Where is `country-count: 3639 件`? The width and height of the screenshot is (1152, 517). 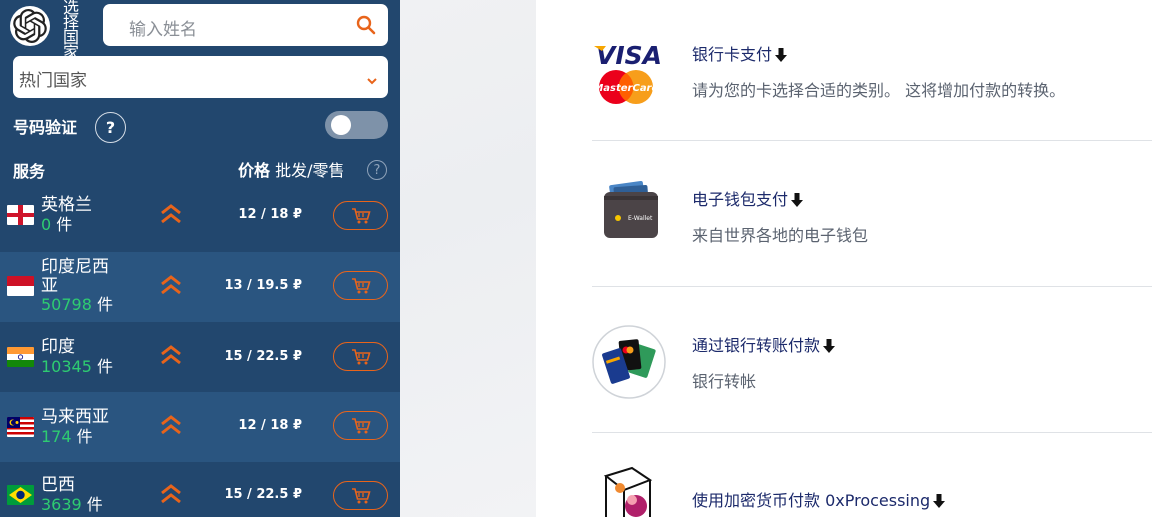 country-count: 3639 件 is located at coordinates (72, 504).